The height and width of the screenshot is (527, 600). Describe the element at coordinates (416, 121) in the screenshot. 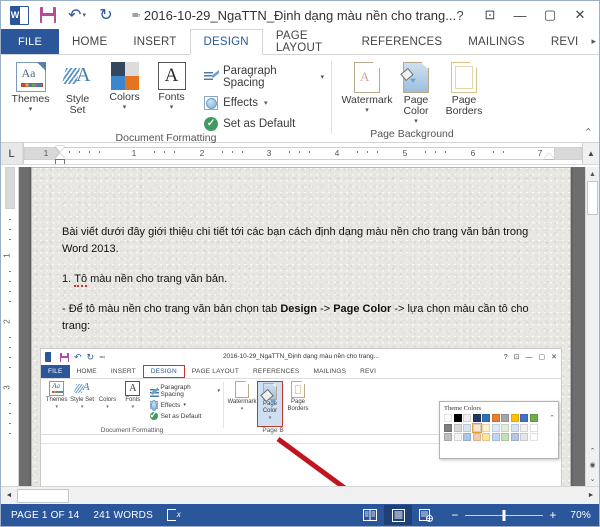

I see `page-color-dropdown-caret-icon: ▾` at that location.